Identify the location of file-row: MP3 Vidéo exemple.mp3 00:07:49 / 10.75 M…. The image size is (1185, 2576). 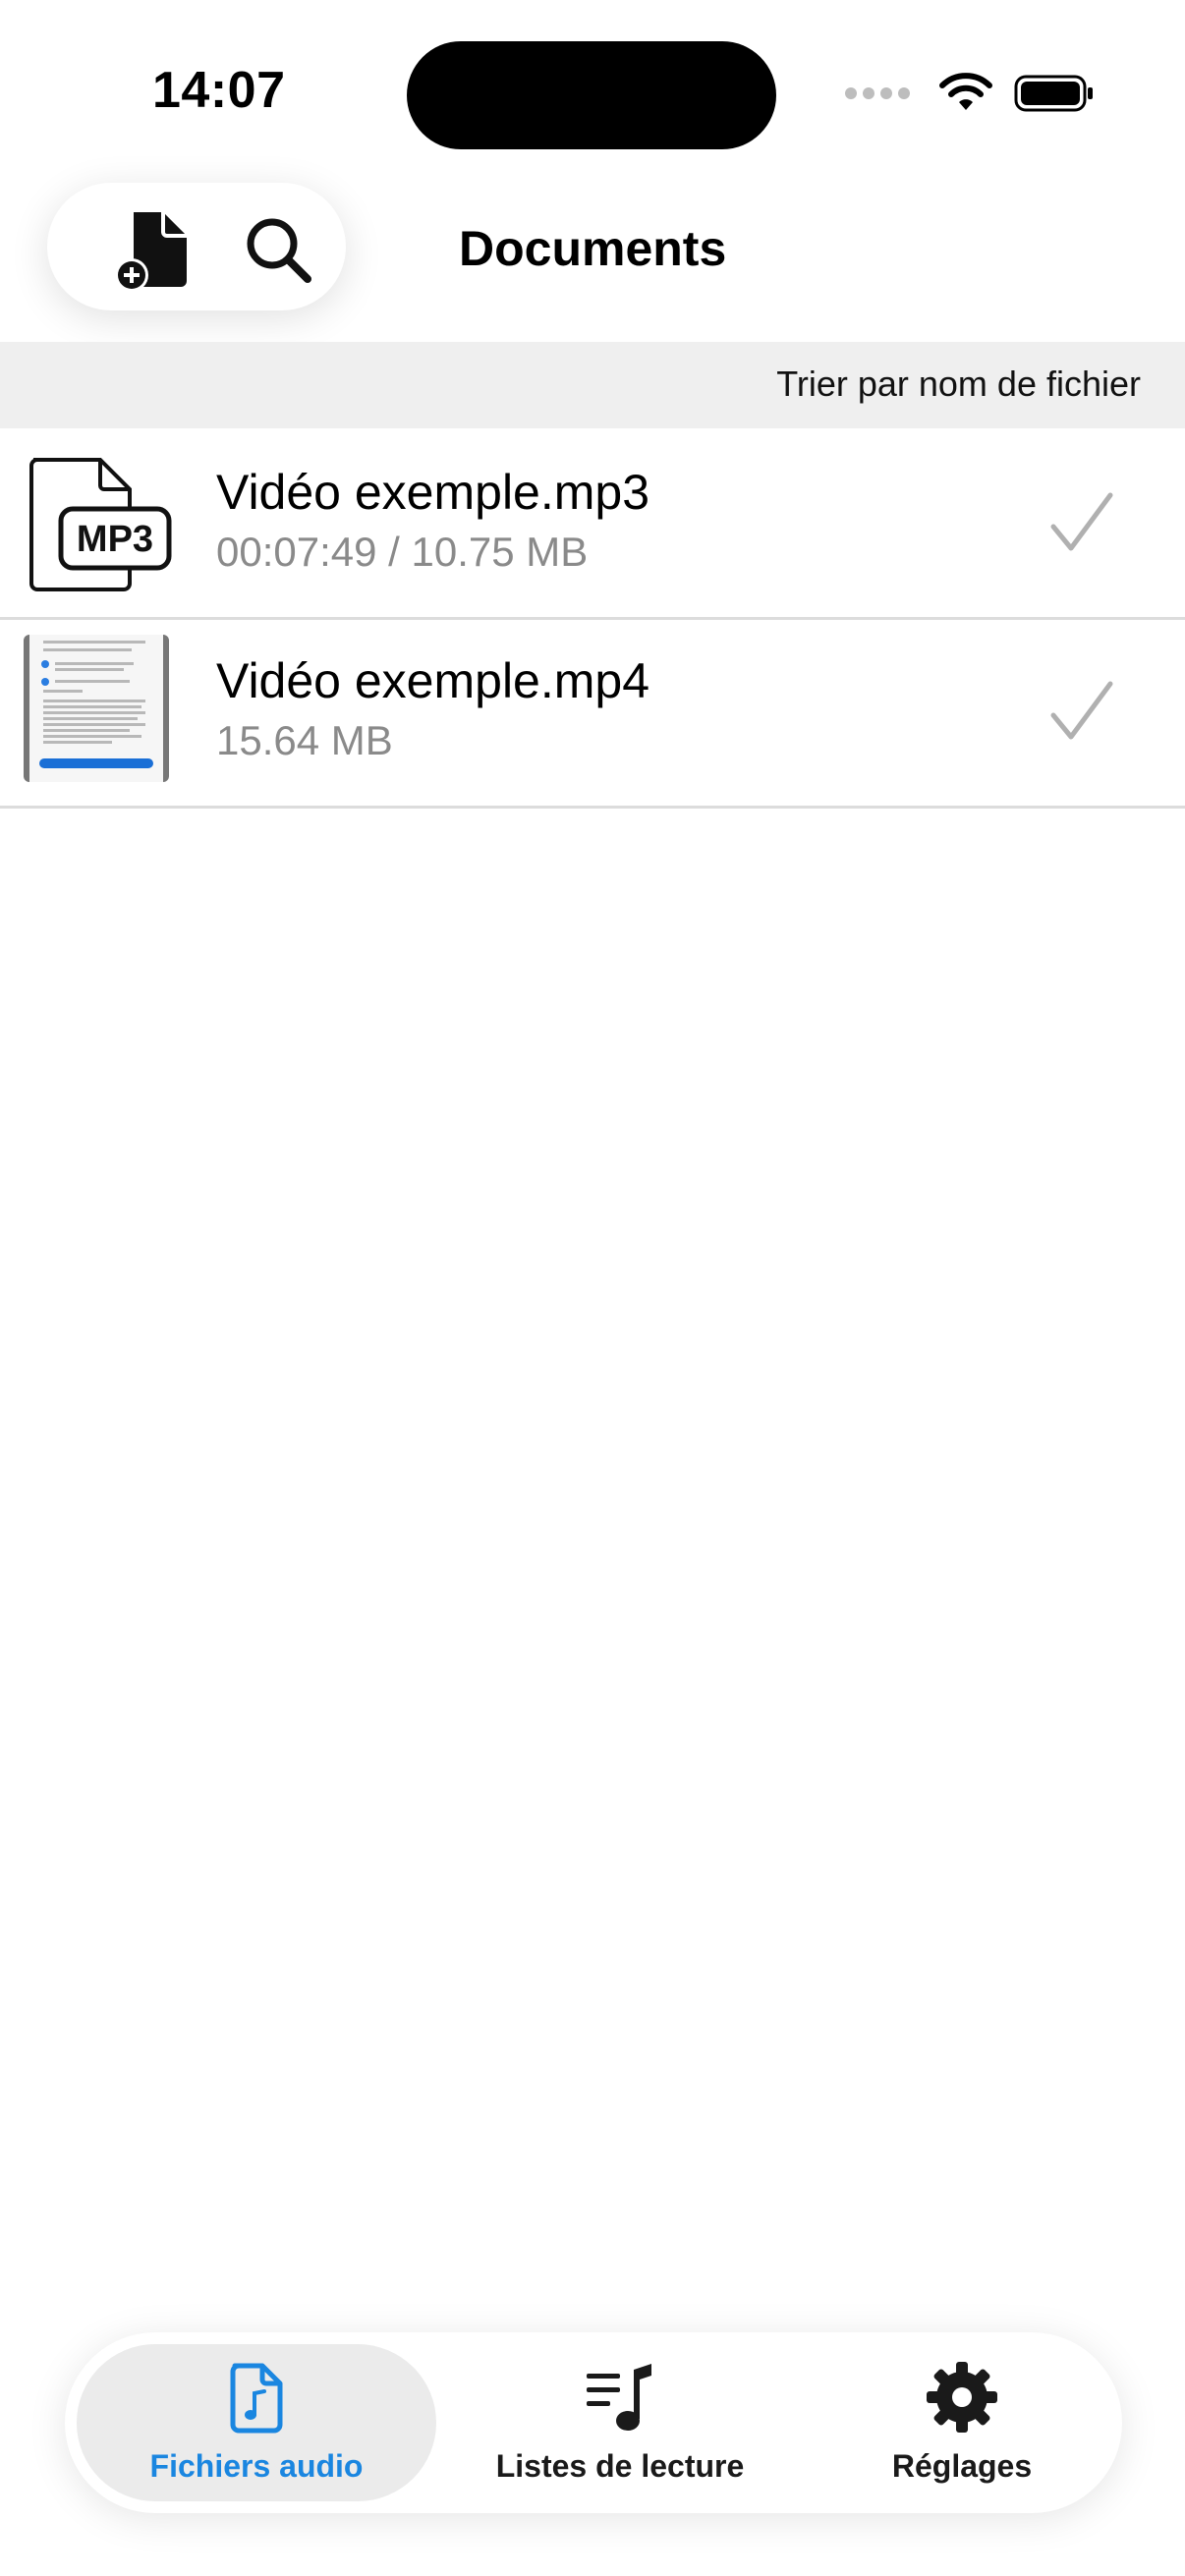
(592, 525).